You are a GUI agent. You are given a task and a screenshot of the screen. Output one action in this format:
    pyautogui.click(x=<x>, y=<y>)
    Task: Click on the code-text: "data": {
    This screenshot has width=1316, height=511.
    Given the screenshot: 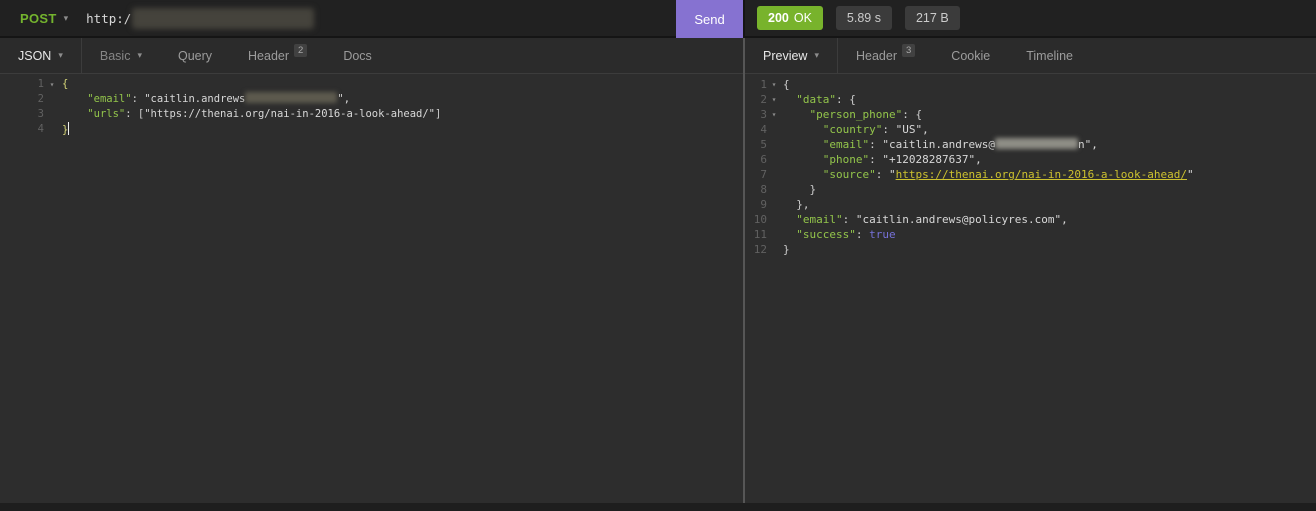 What is the action you would take?
    pyautogui.click(x=818, y=99)
    